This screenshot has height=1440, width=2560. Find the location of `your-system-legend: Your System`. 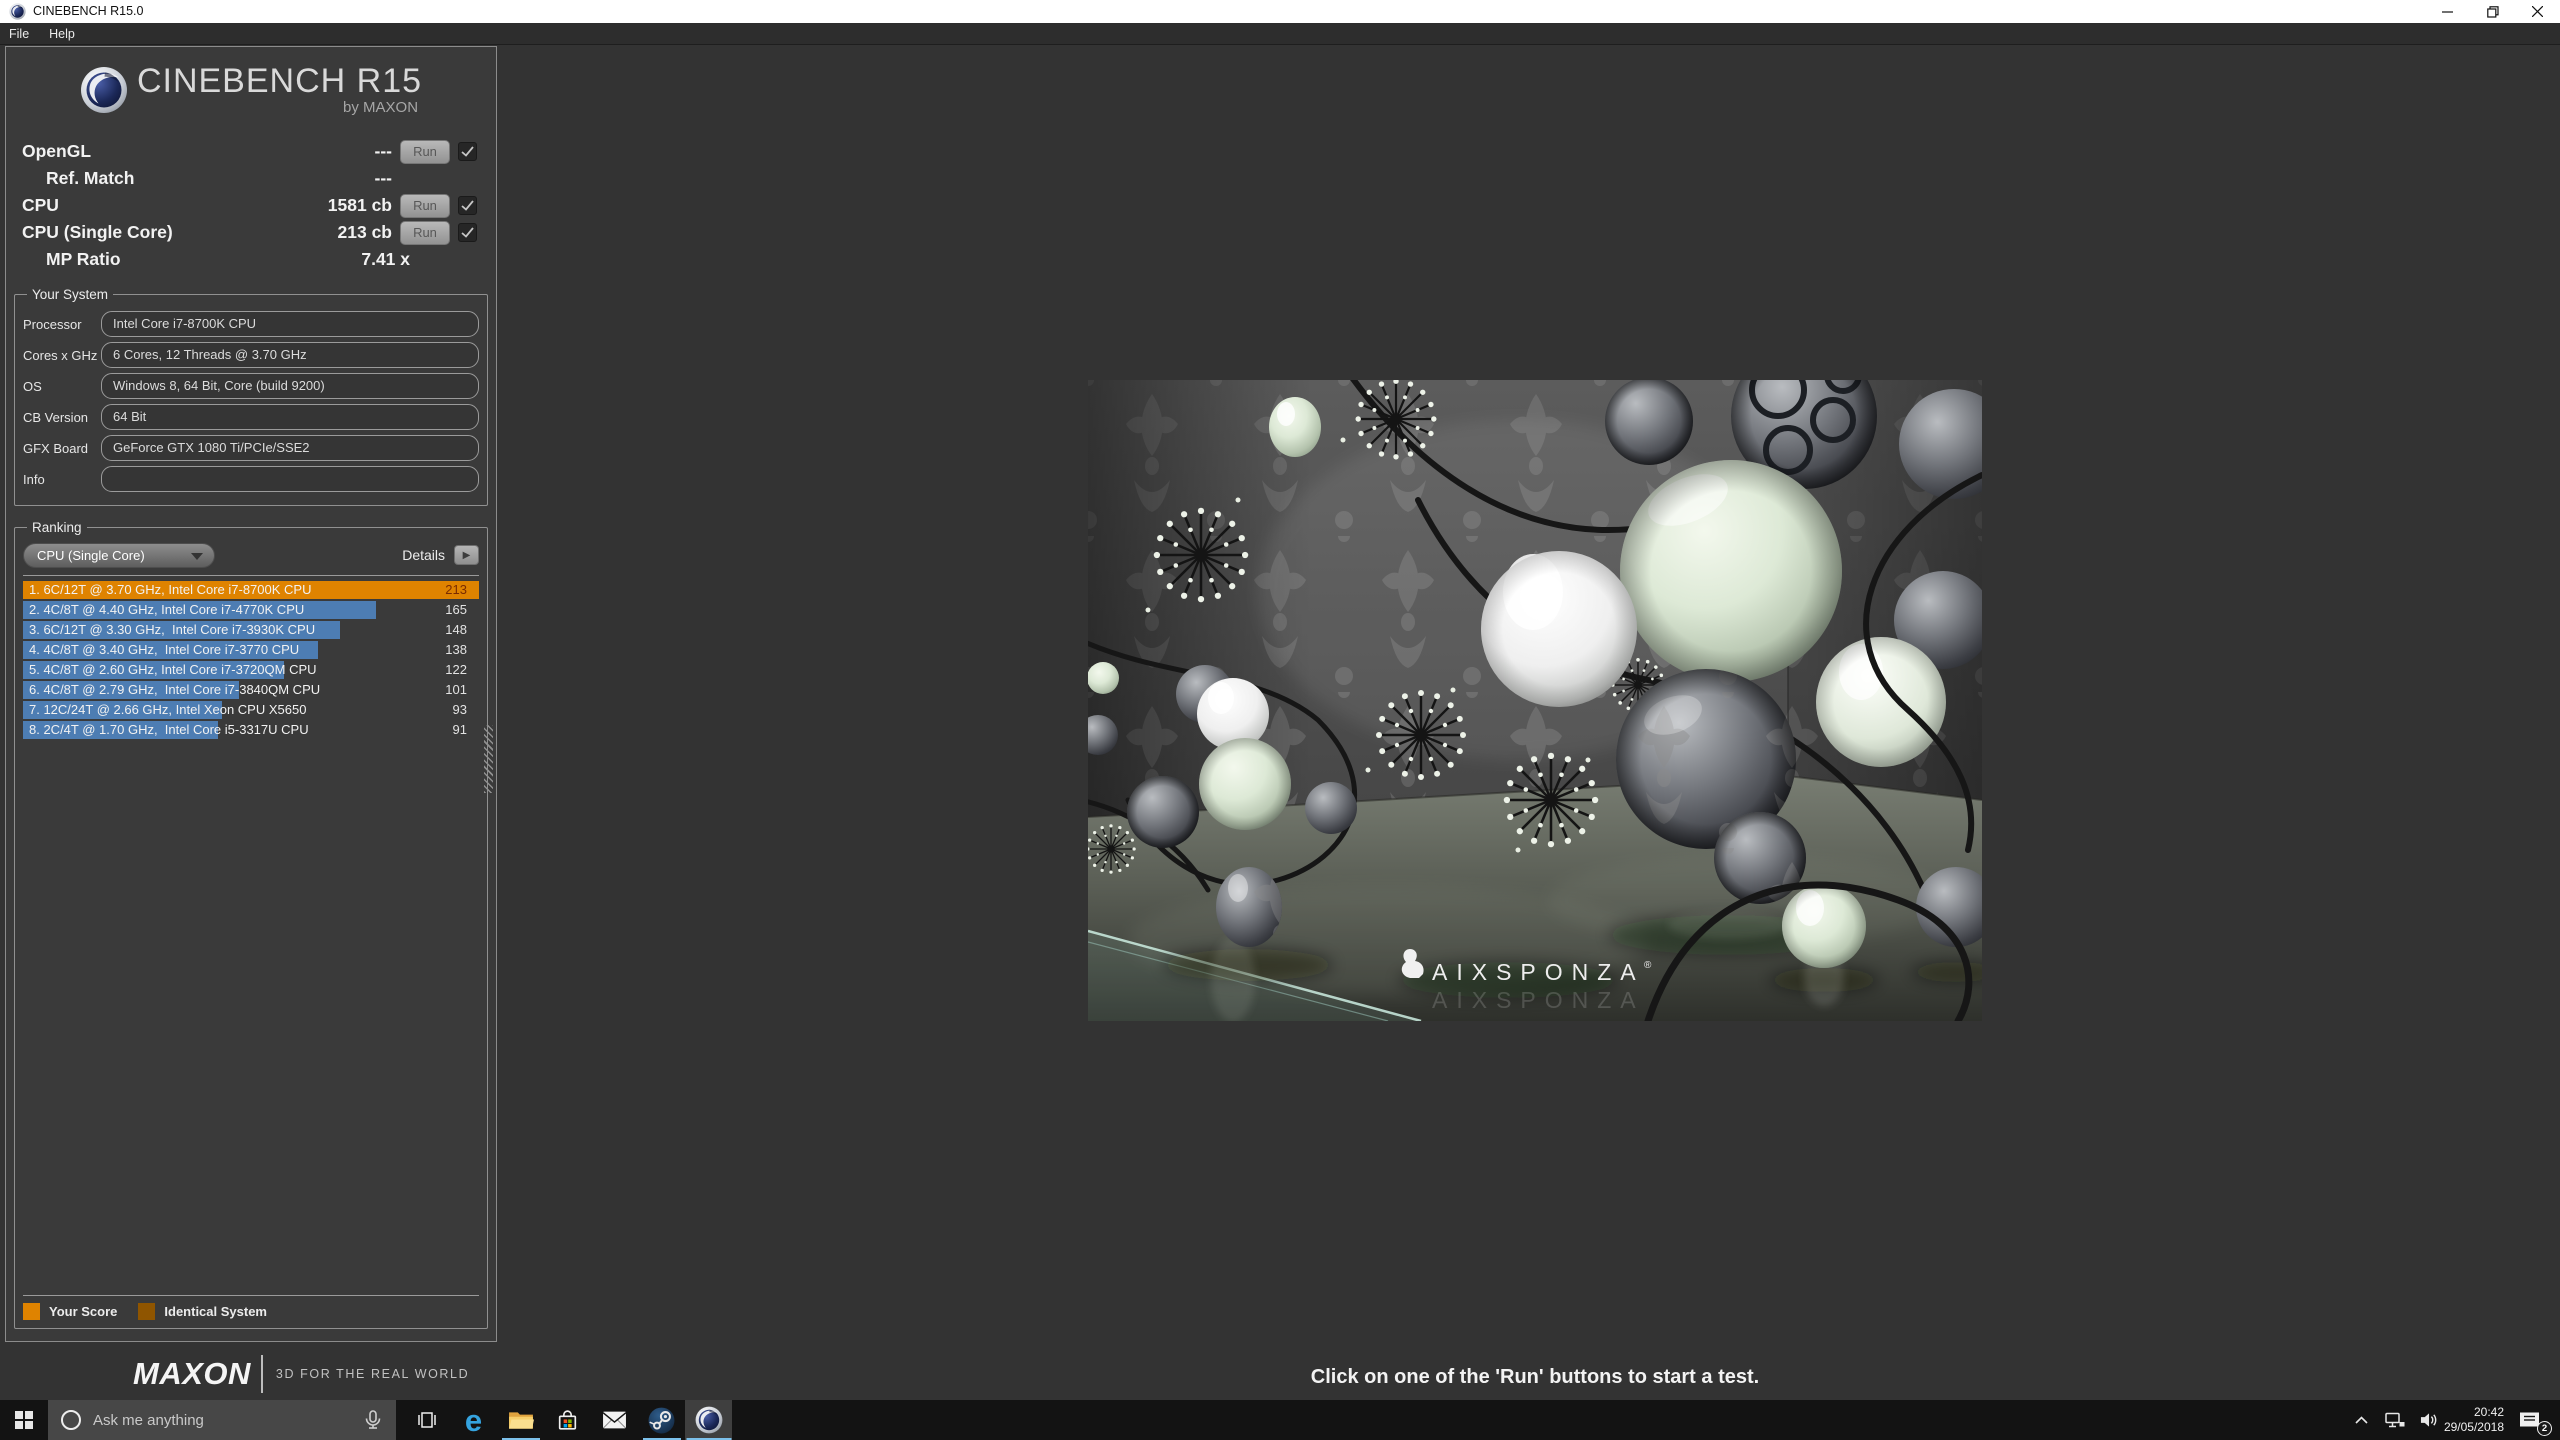

your-system-legend: Your System is located at coordinates (70, 294).